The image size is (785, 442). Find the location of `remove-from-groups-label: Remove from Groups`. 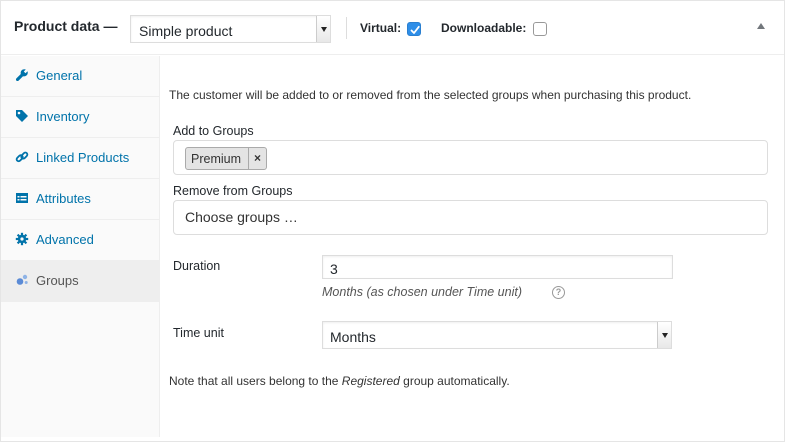

remove-from-groups-label: Remove from Groups is located at coordinates (233, 191).